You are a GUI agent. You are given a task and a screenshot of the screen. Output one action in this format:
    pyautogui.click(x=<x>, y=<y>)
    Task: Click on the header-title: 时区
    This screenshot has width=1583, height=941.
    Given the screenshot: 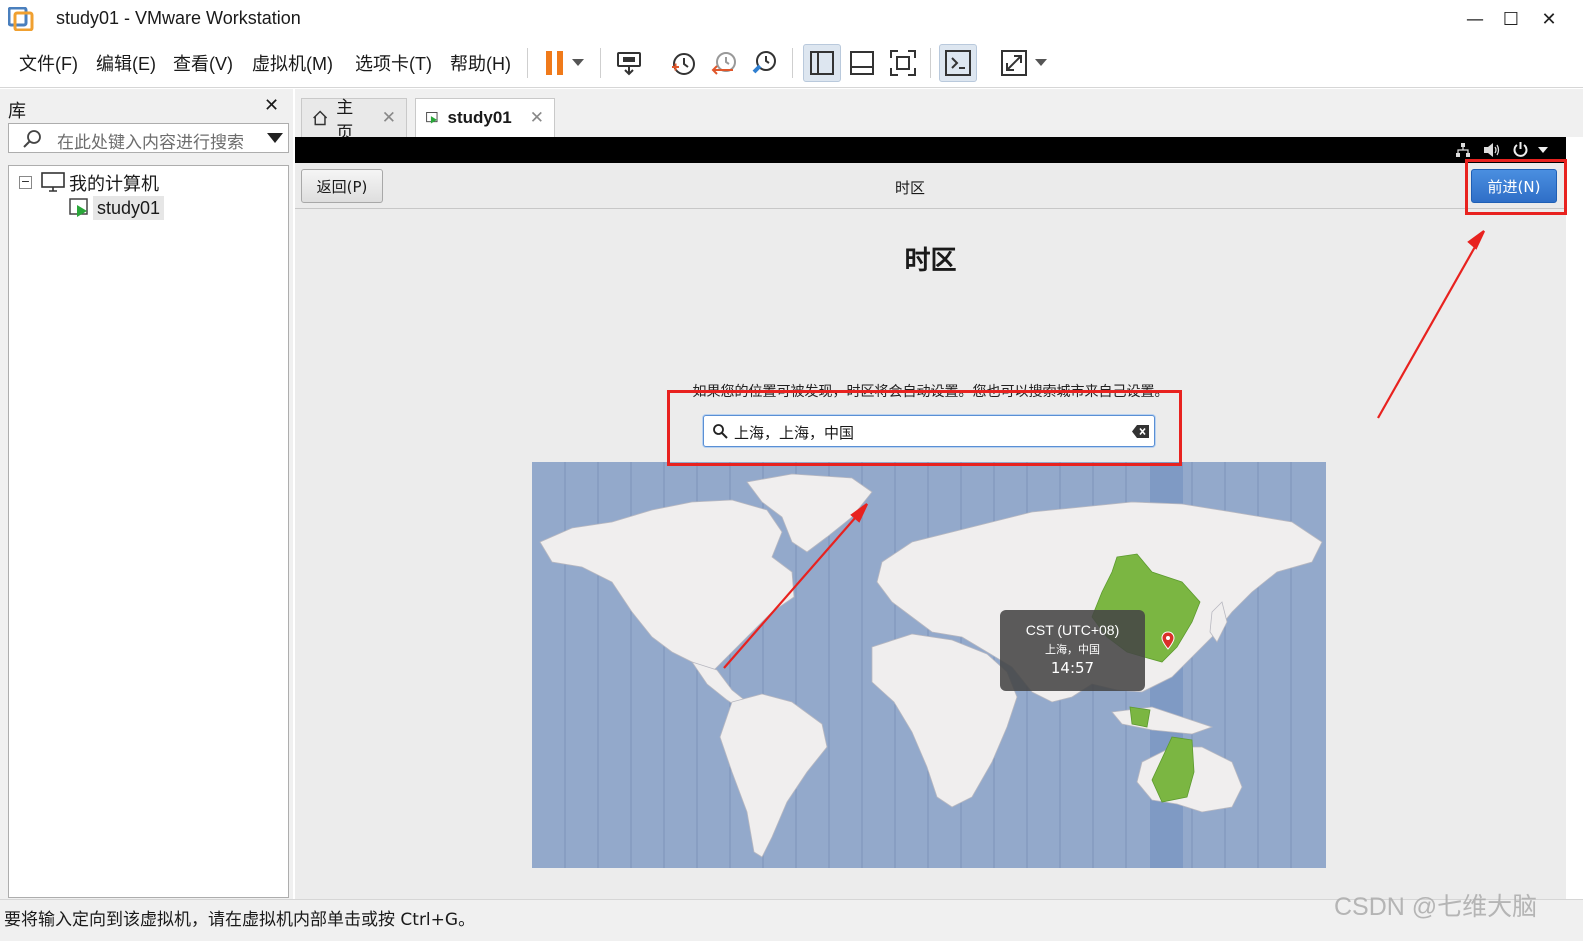 What is the action you would take?
    pyautogui.click(x=910, y=188)
    